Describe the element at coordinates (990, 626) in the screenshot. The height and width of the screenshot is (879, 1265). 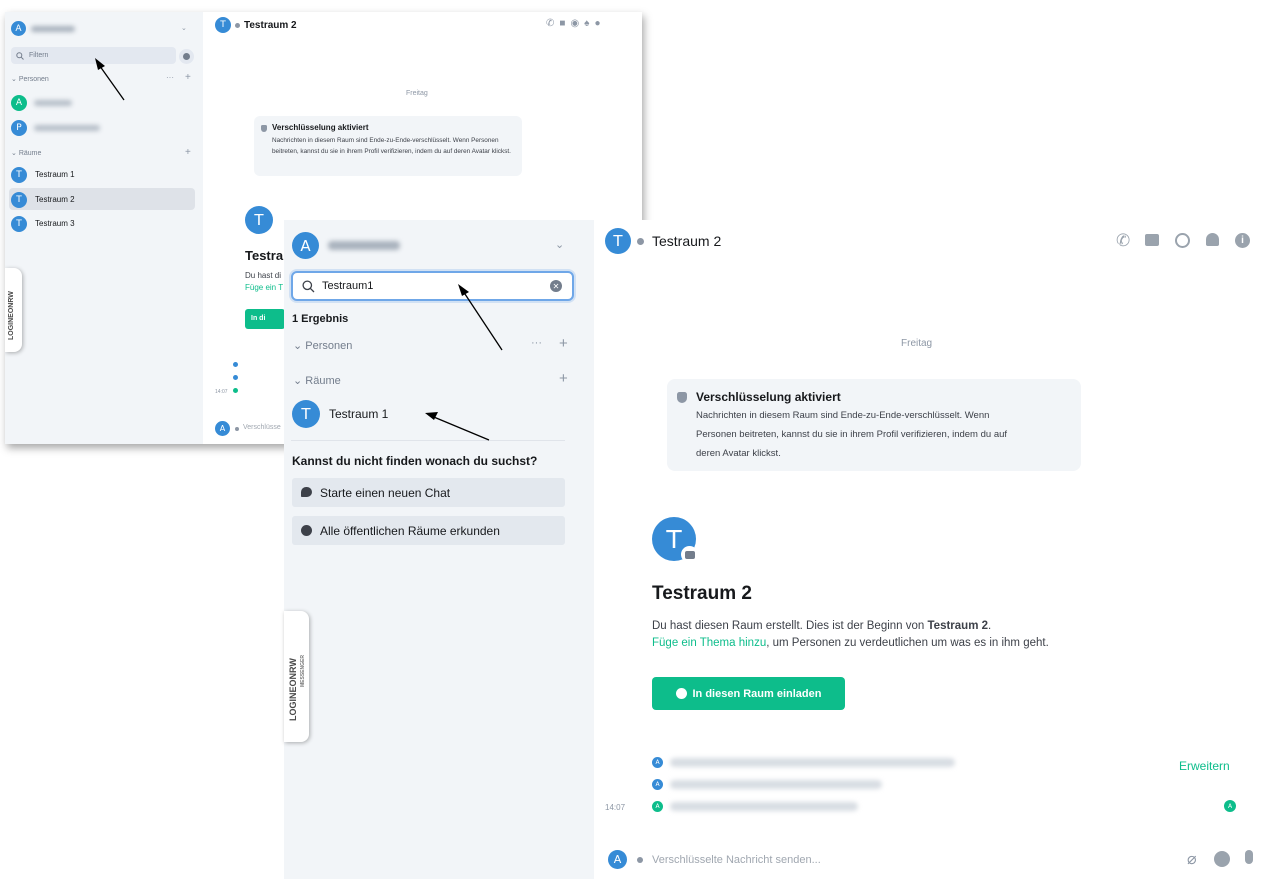
I see `intro-text-period: .` at that location.